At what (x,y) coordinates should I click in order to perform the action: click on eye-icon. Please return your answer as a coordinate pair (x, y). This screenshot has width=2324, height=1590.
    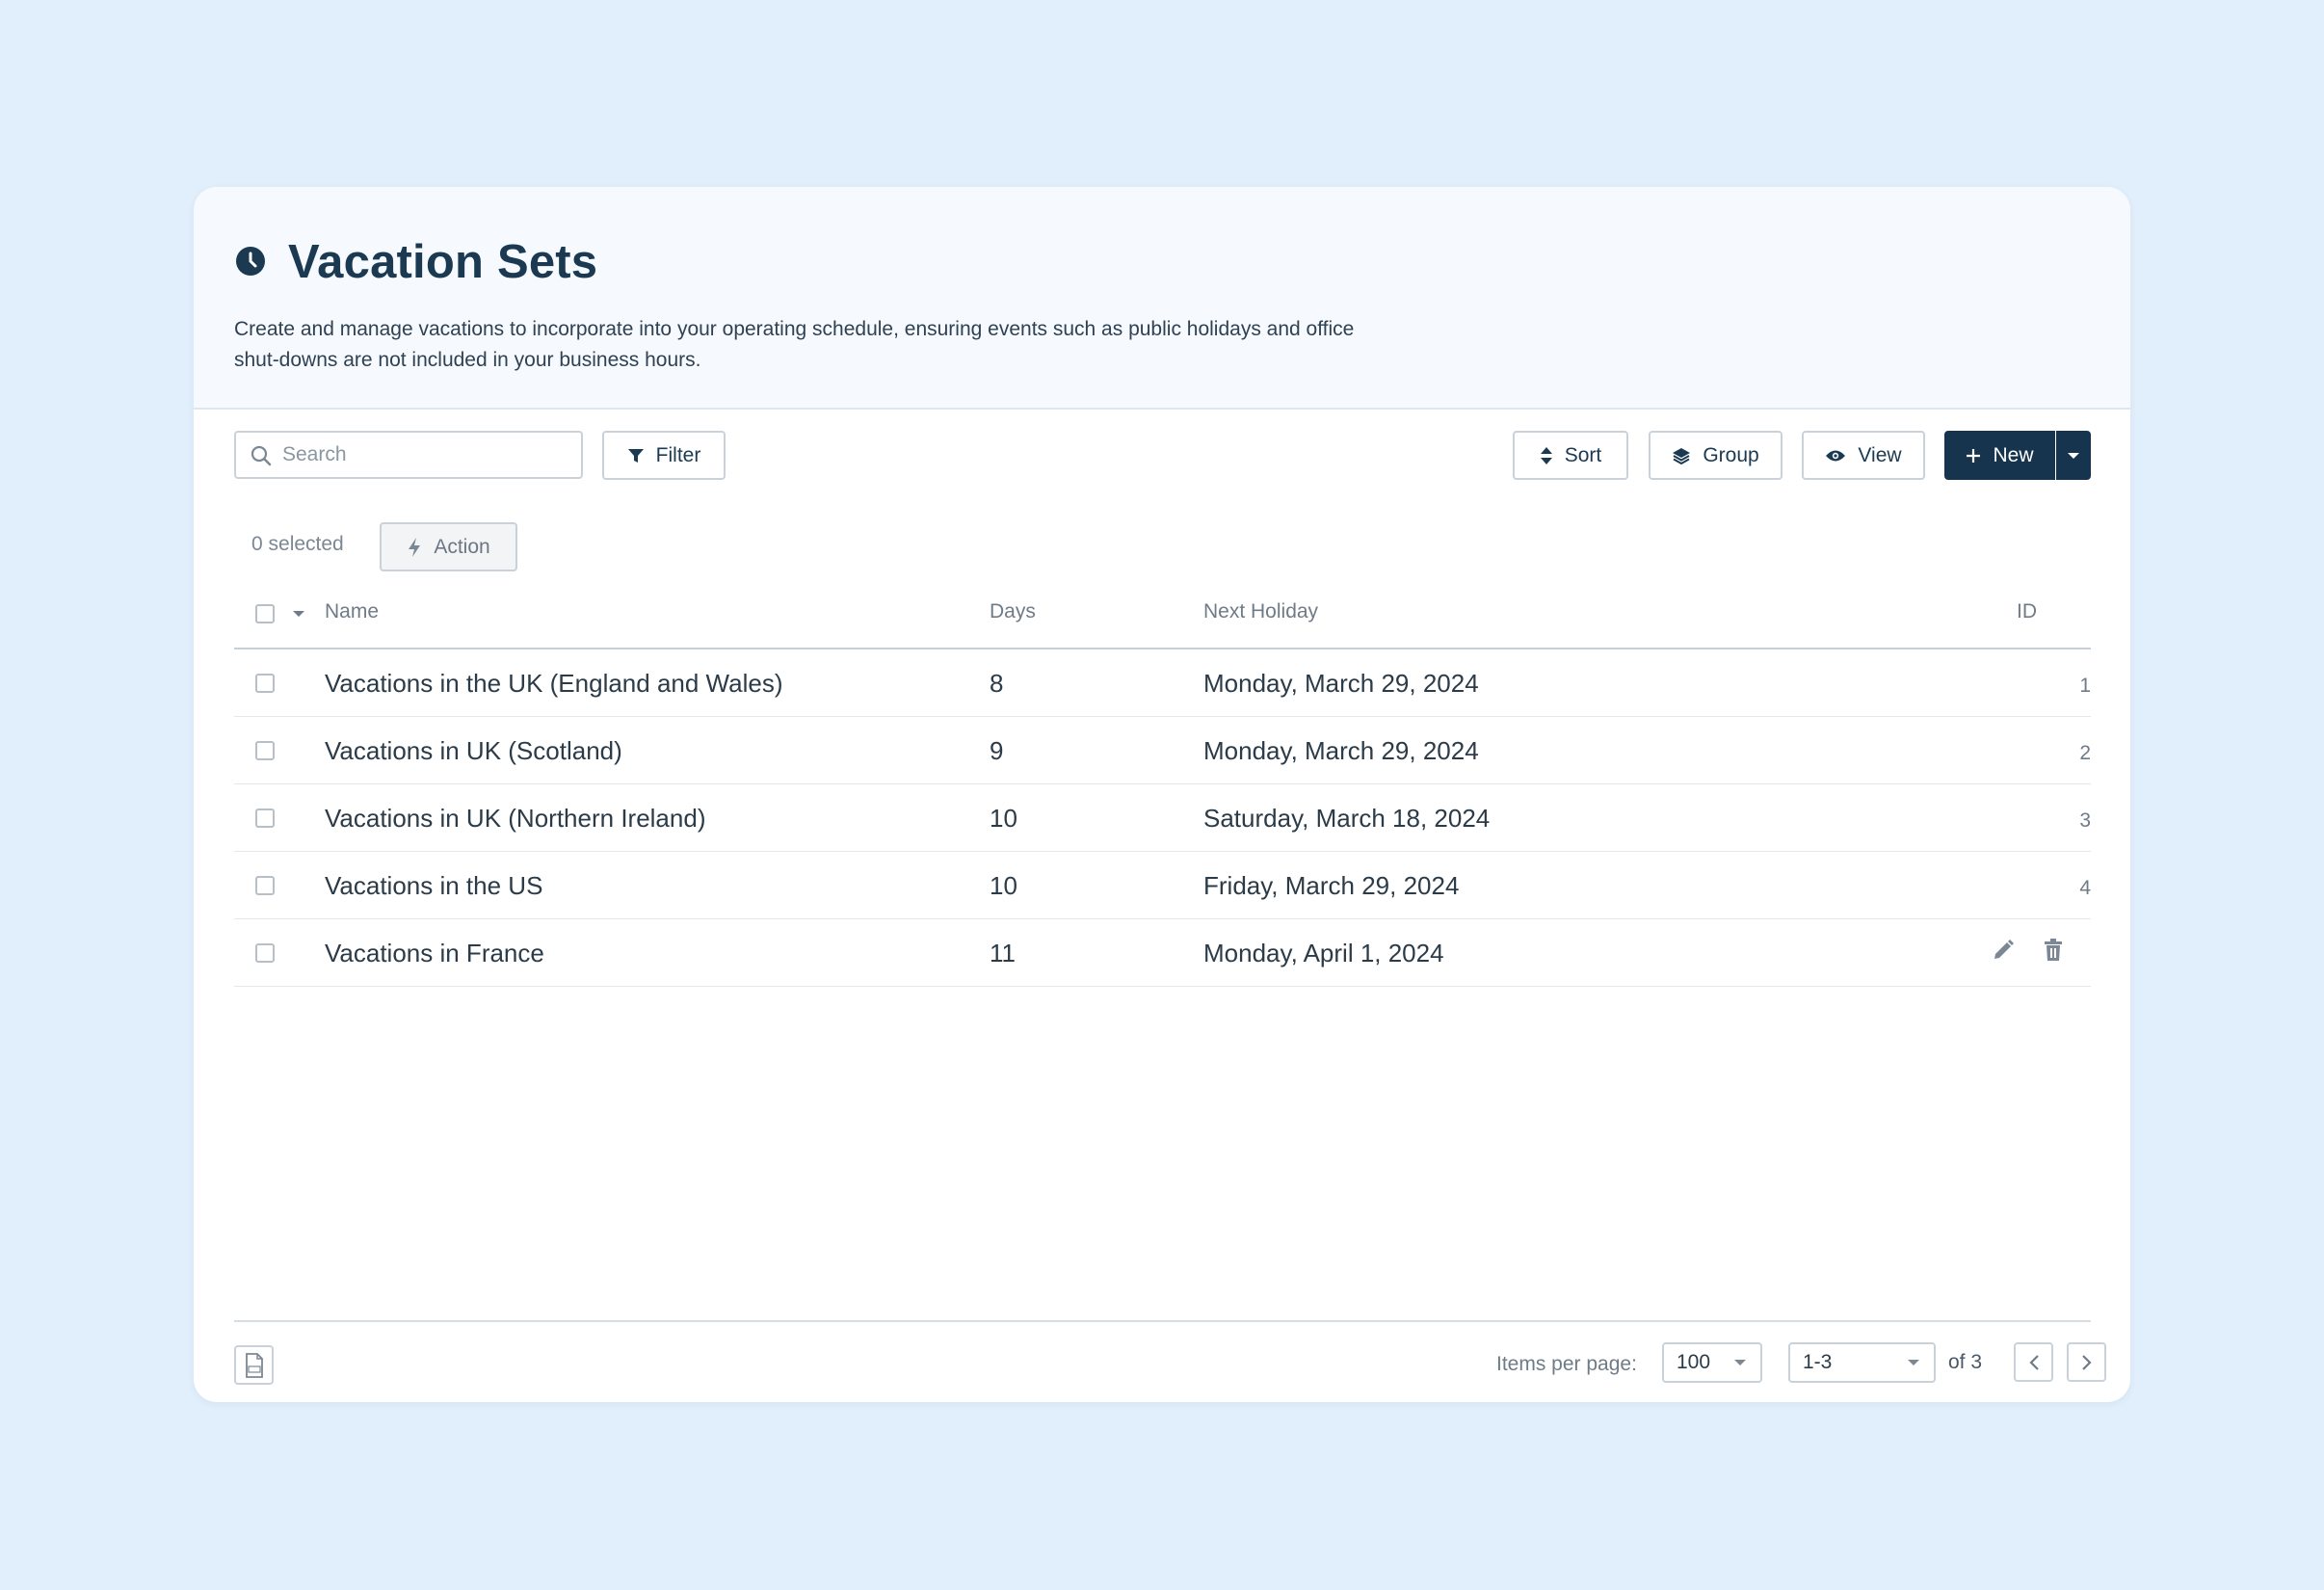
    Looking at the image, I should click on (1836, 455).